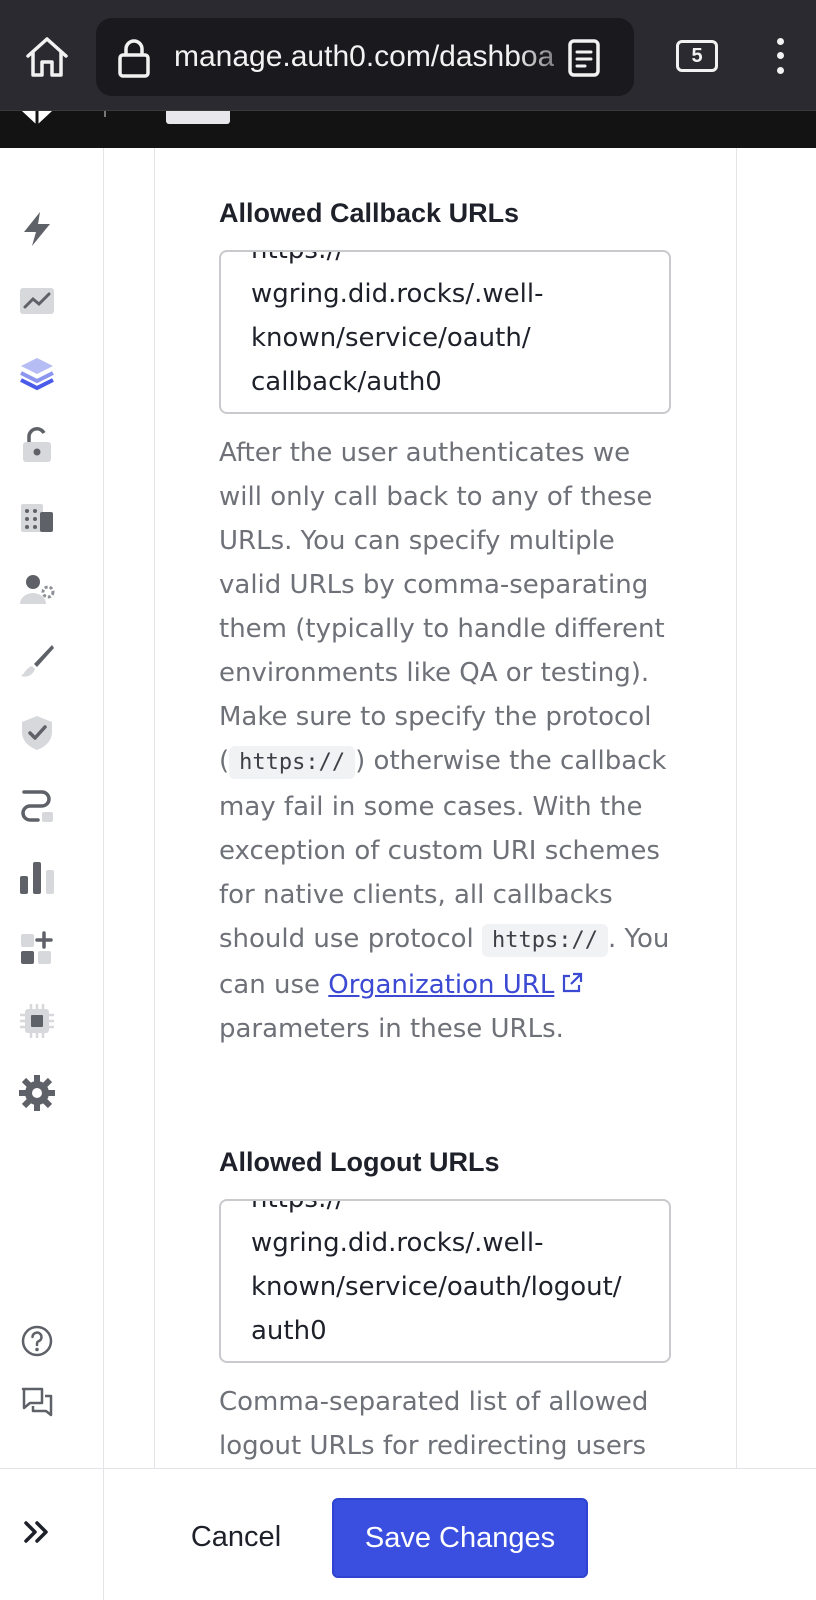 The image size is (816, 1600). What do you see at coordinates (460, 1538) in the screenshot?
I see `save-changes-button: Save Changes` at bounding box center [460, 1538].